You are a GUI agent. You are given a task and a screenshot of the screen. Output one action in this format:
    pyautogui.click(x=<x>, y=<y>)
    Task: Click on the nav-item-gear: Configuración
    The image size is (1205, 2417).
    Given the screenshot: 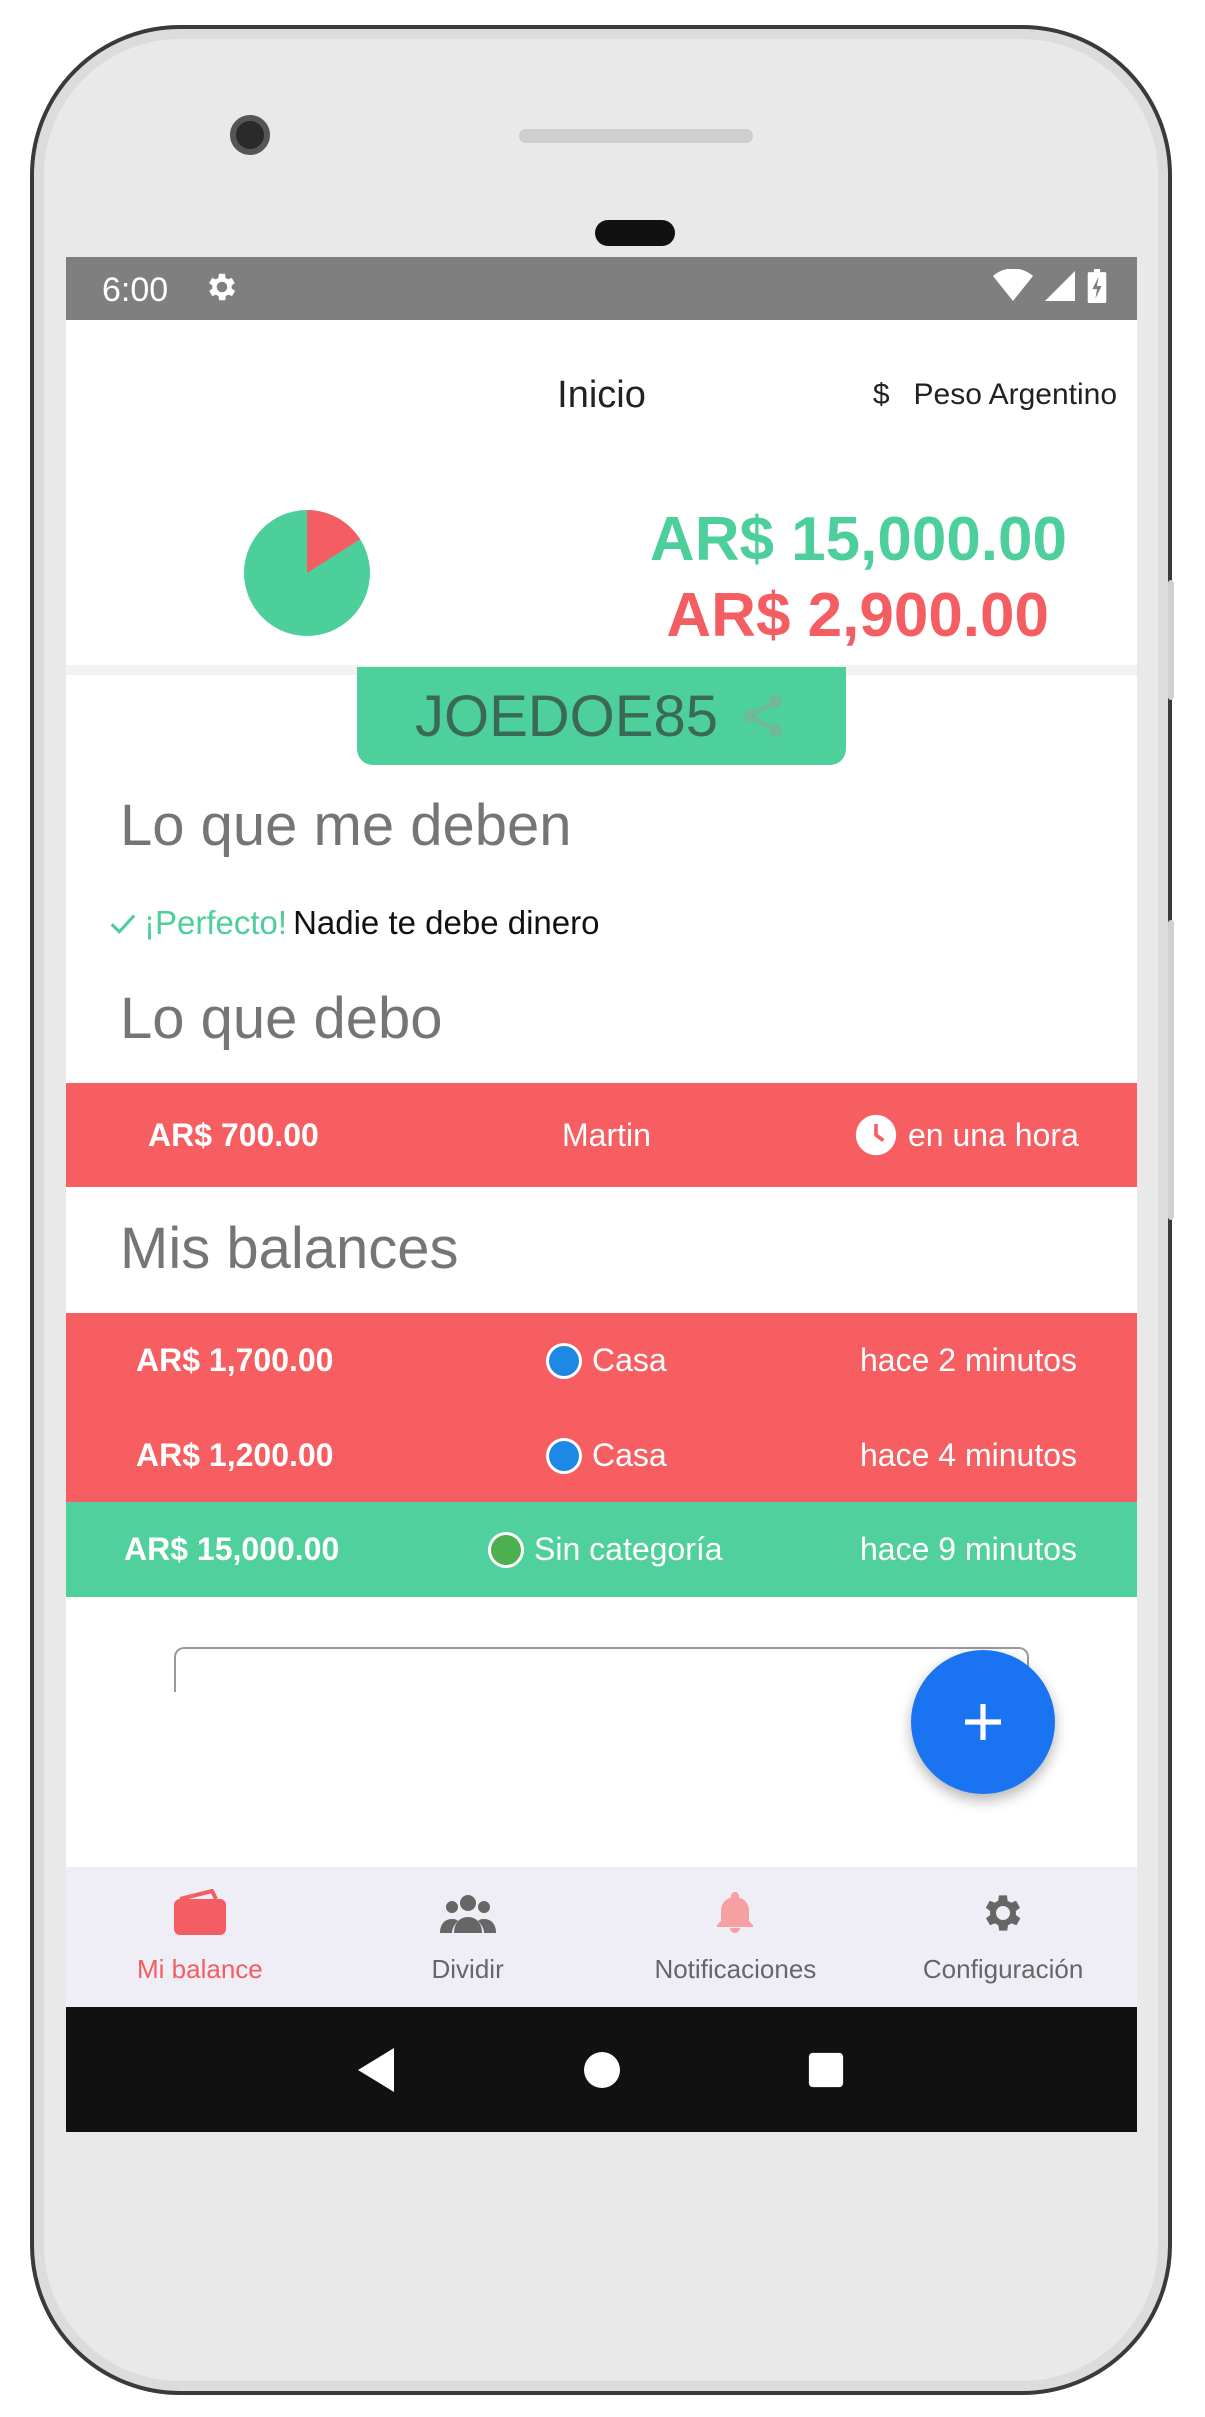 What is the action you would take?
    pyautogui.click(x=1003, y=1937)
    